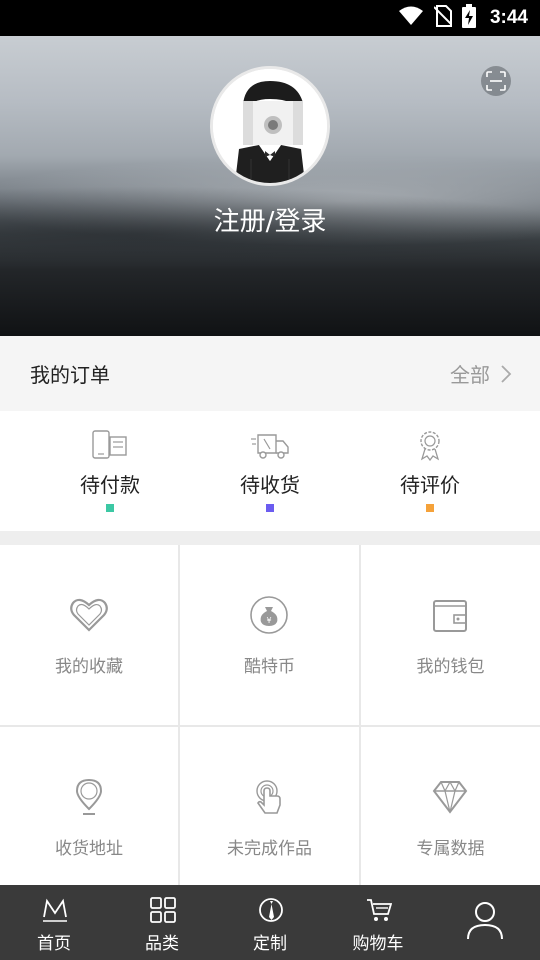  Describe the element at coordinates (378, 922) in the screenshot. I see `tab-cart: 购物车` at that location.